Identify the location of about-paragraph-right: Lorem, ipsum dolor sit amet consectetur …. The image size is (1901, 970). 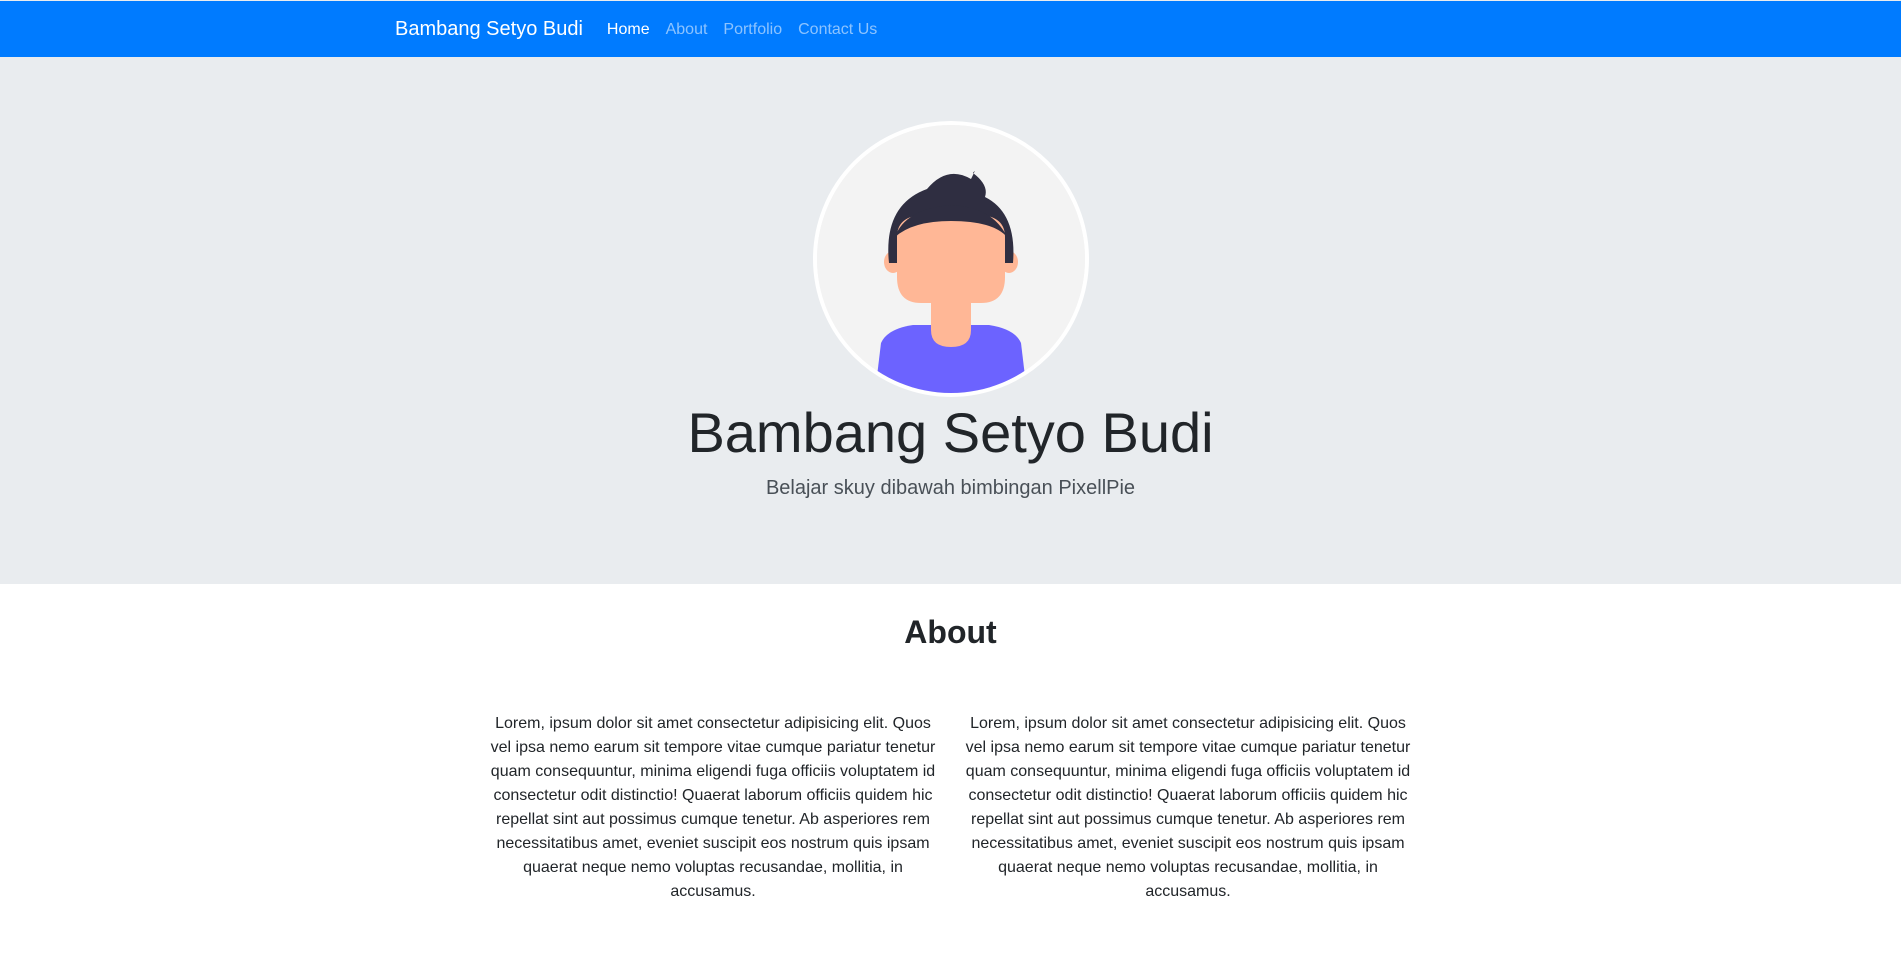
(1188, 807).